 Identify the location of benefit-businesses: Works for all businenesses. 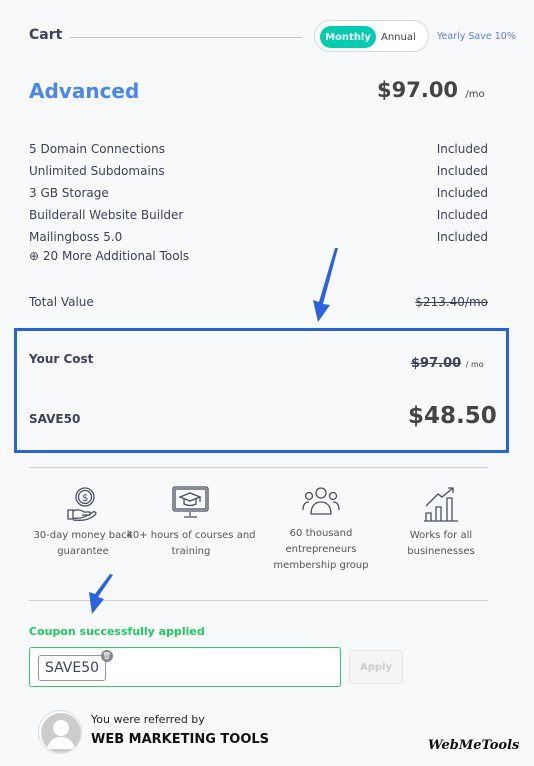
(441, 523).